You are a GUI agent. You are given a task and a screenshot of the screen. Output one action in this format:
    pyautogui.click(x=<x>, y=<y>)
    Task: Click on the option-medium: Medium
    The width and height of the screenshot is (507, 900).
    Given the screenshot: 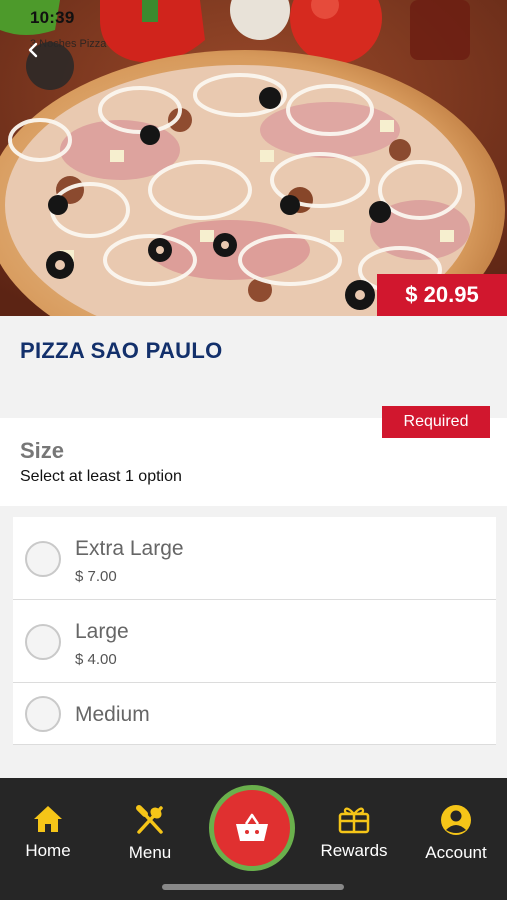 What is the action you would take?
    pyautogui.click(x=254, y=714)
    